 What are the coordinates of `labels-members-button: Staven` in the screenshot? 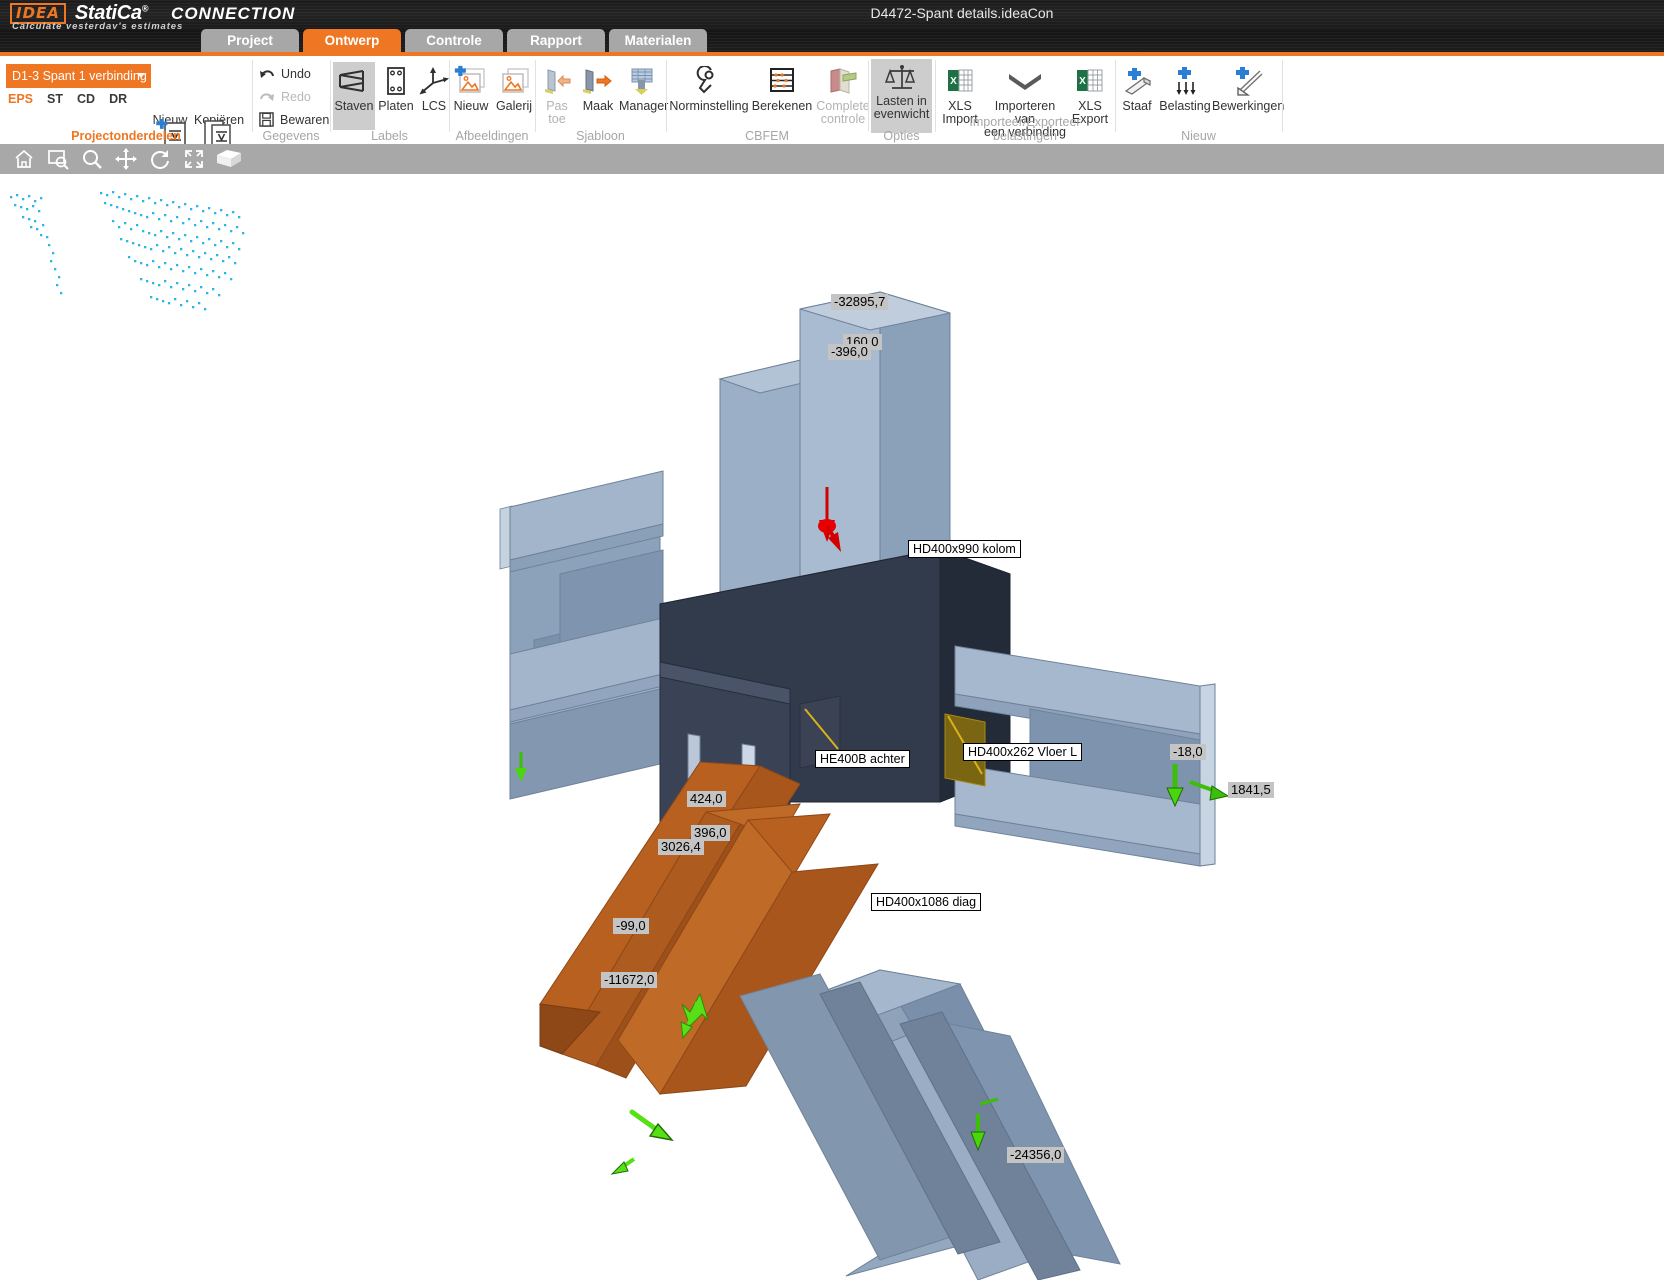 It's located at (354, 96).